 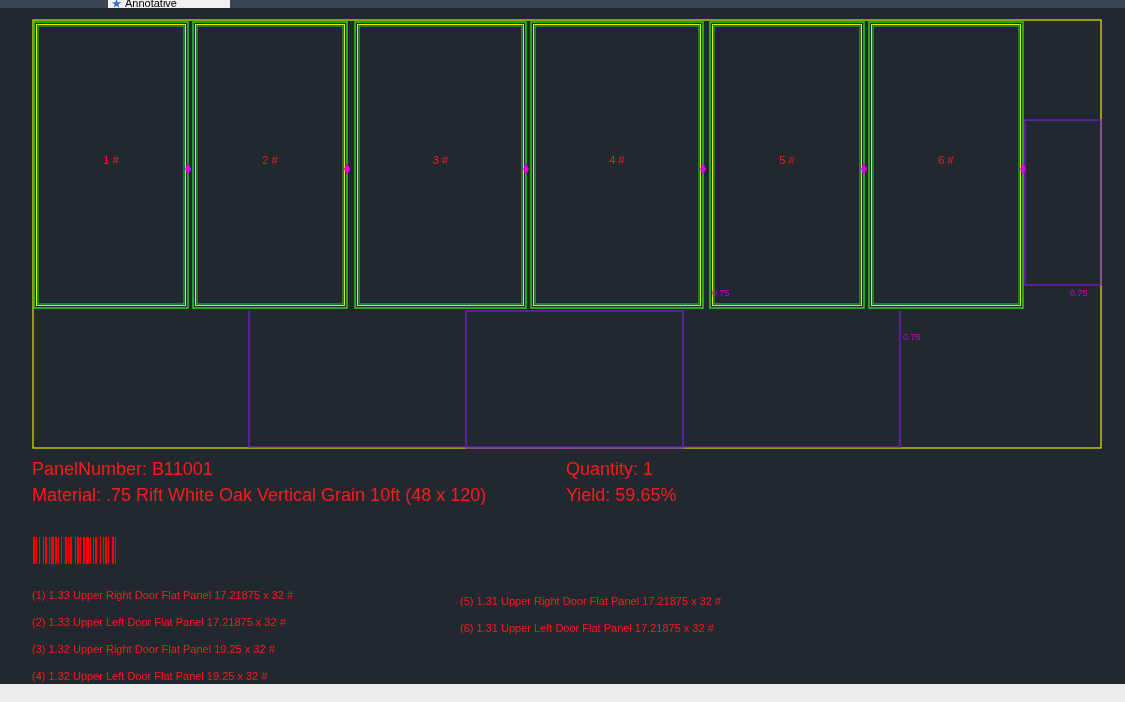 I want to click on part-list-text: (4) 1.32 Upper Left Door Flat Panel 19.25 x 32 #, so click(x=150, y=676).